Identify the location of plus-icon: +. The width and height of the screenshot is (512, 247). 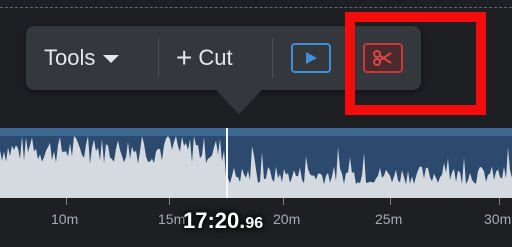
(184, 57).